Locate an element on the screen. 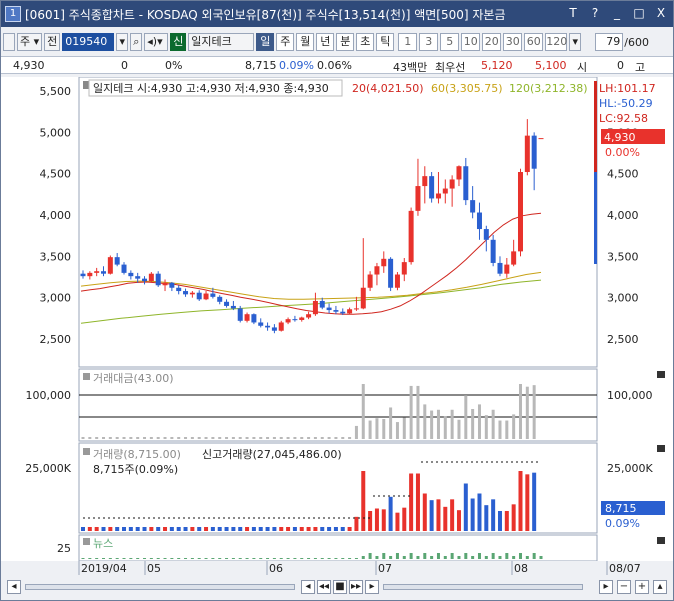 The width and height of the screenshot is (674, 601). open-value: 0 is located at coordinates (620, 65).